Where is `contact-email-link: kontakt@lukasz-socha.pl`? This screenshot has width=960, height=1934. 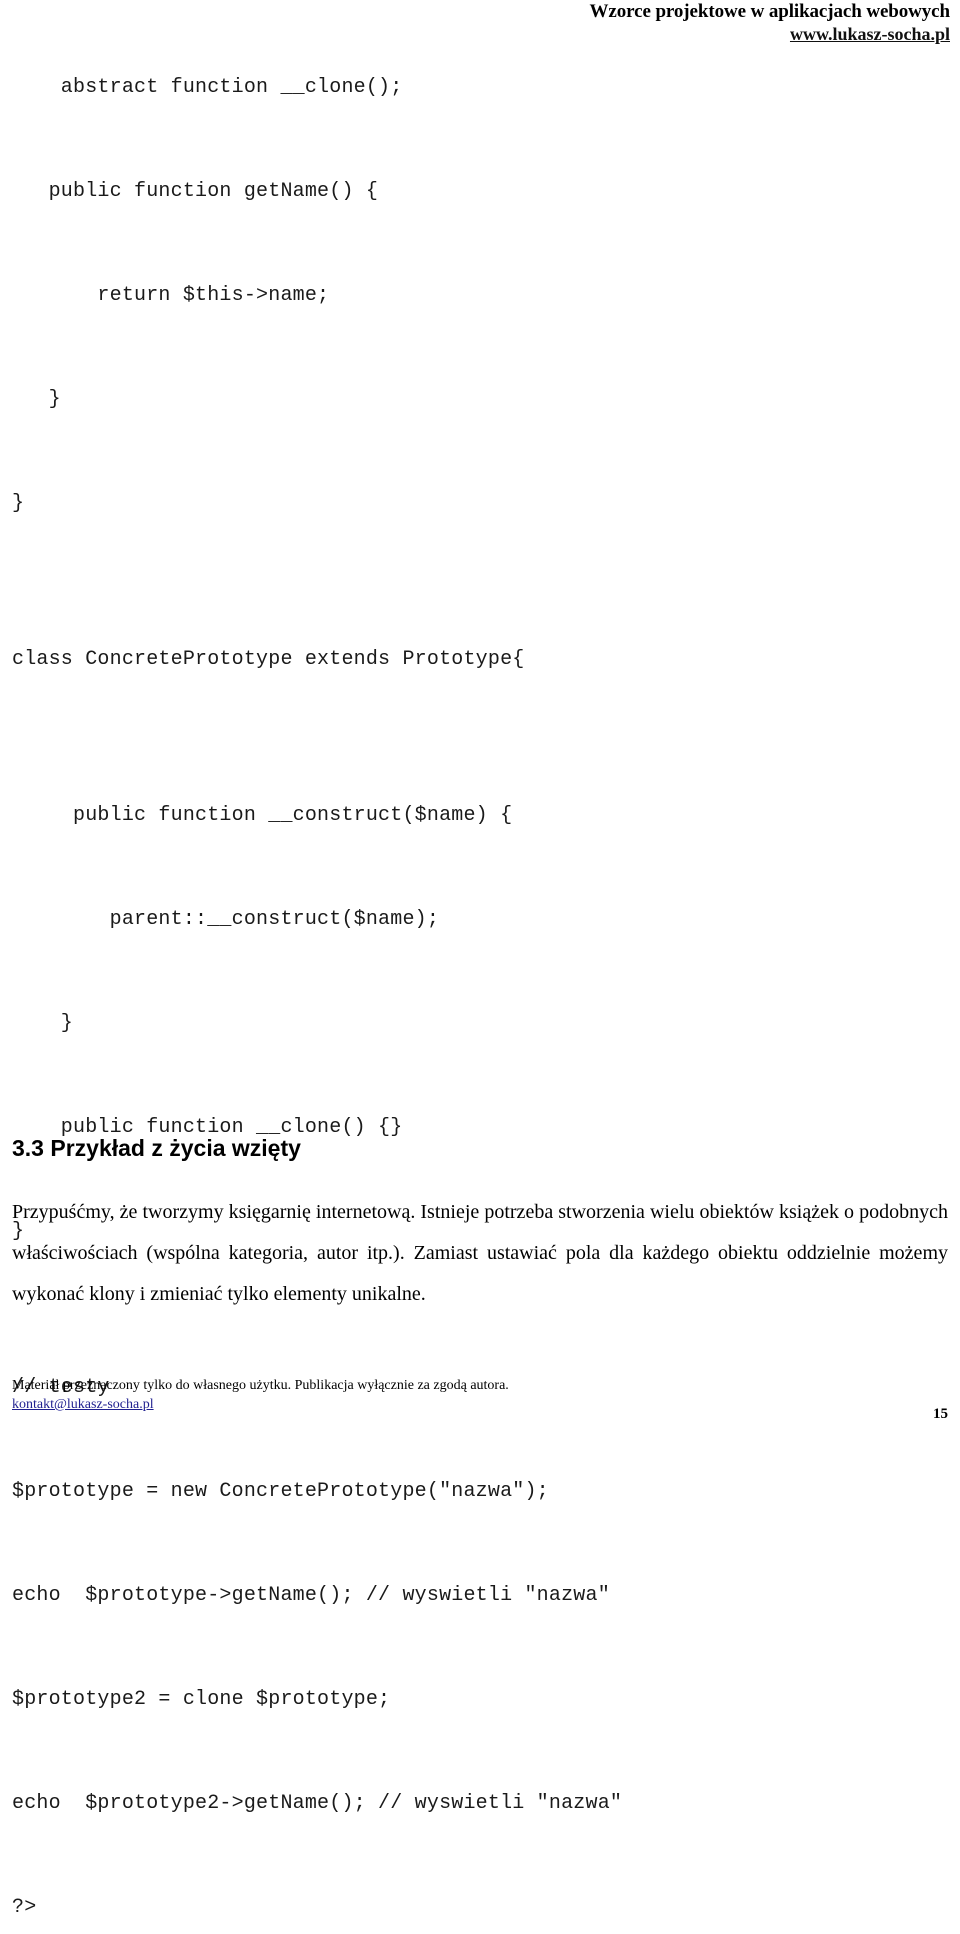 contact-email-link: kontakt@lukasz-socha.pl is located at coordinates (83, 1404).